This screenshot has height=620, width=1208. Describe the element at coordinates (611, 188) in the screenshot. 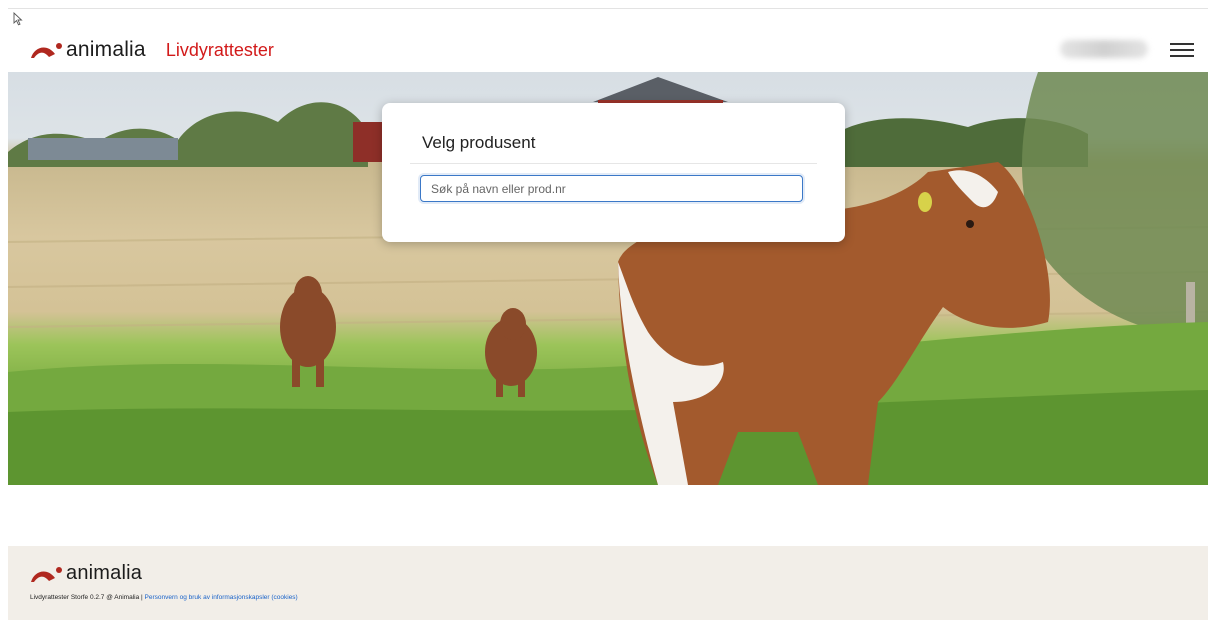

I see `producer-search-input` at that location.